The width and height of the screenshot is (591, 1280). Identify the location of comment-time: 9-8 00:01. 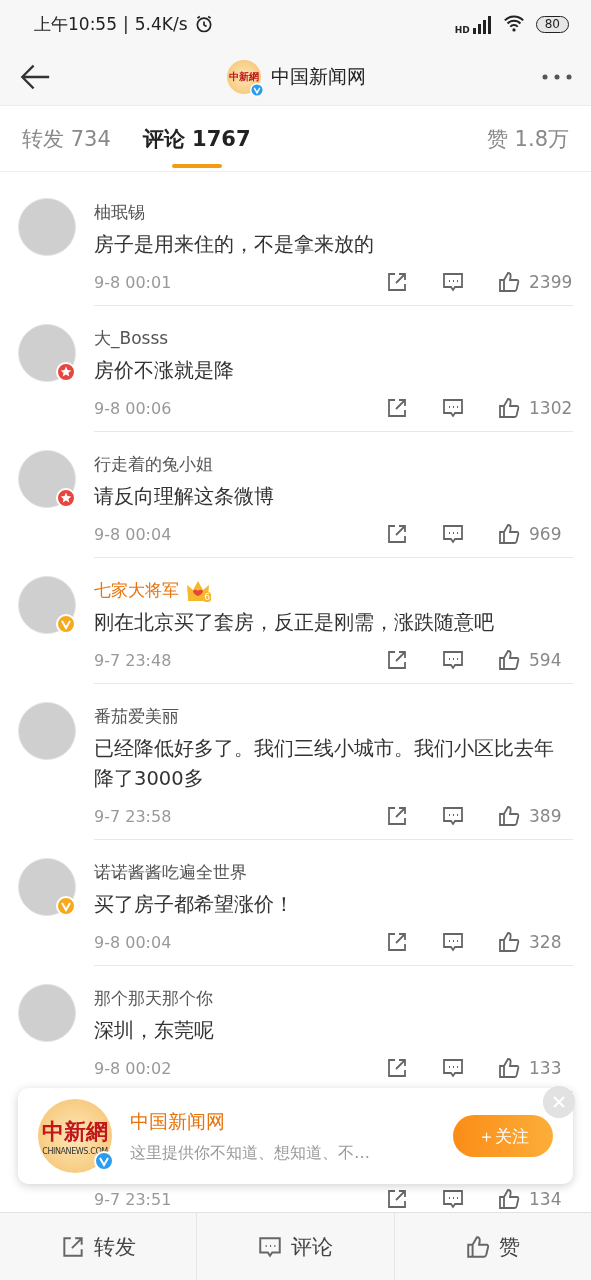
(133, 282).